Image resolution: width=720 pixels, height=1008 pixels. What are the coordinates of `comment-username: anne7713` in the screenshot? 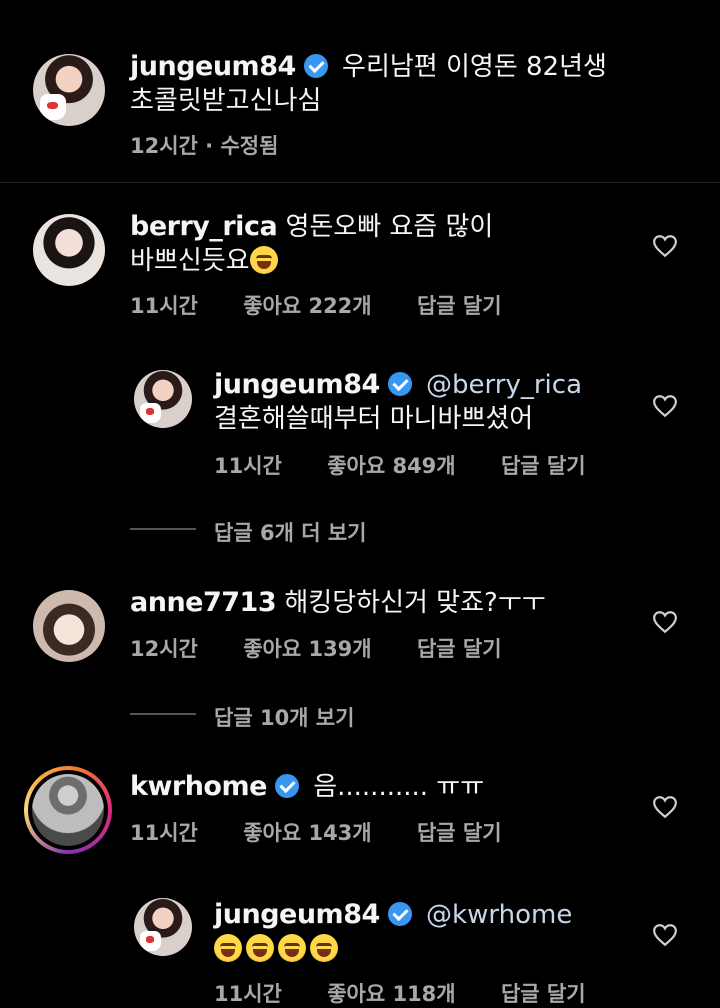 It's located at (203, 602).